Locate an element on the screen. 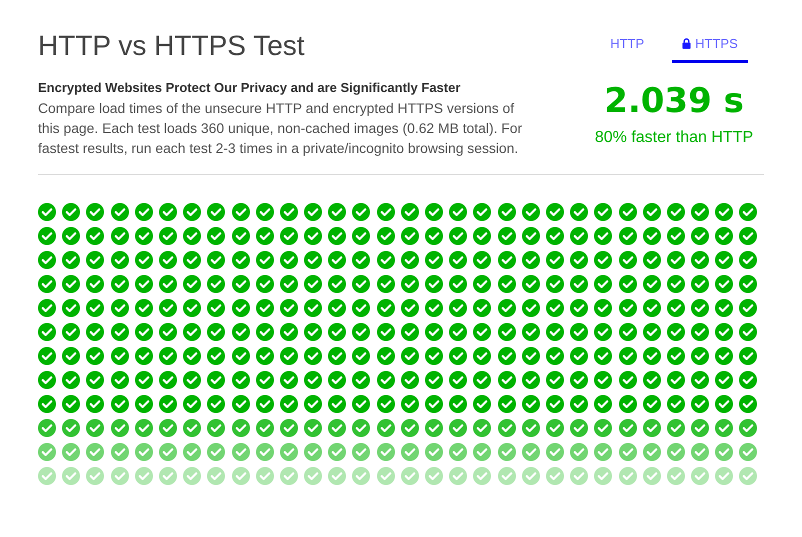 The image size is (802, 537). speed-comparison: 80% faster than HTTP is located at coordinates (674, 138).